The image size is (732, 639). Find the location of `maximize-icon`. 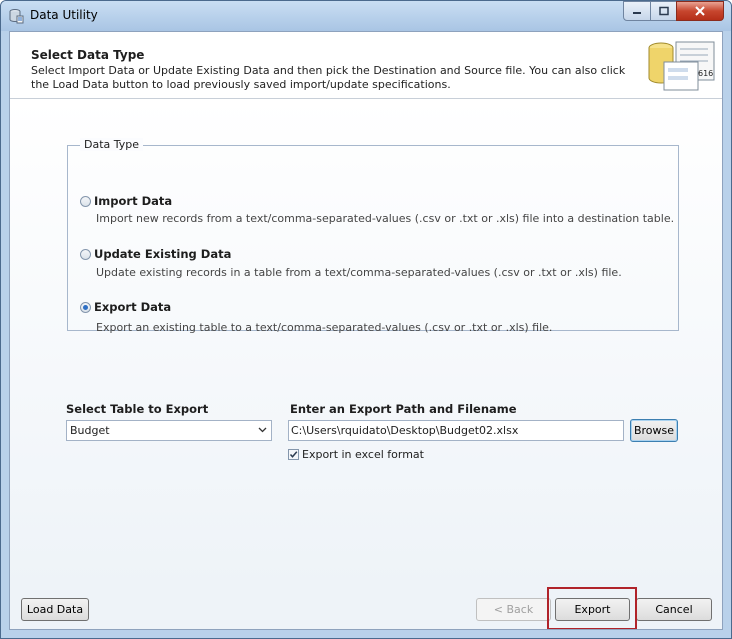

maximize-icon is located at coordinates (663, 11).